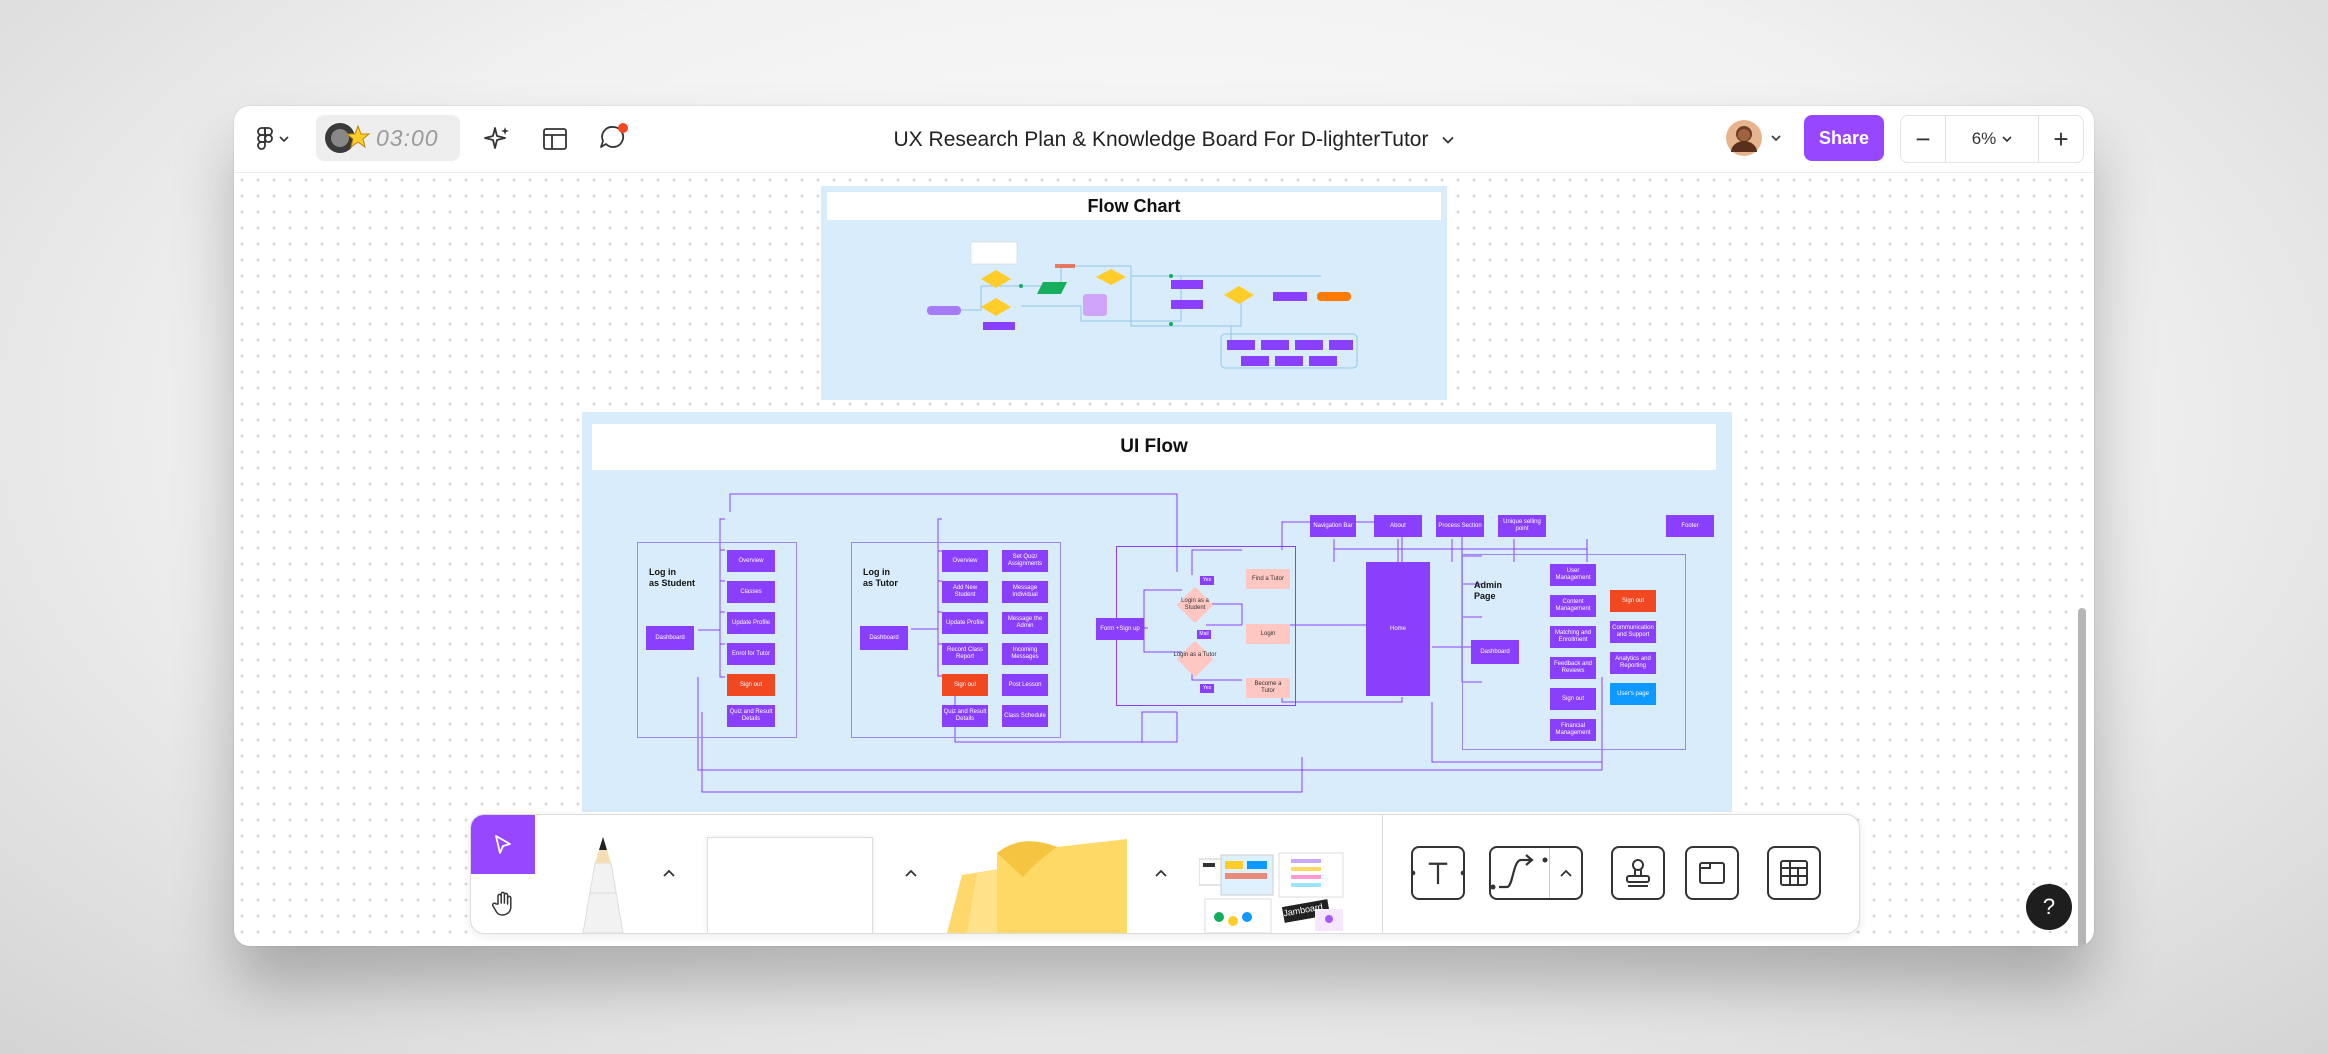 The height and width of the screenshot is (1054, 2328). What do you see at coordinates (1025, 561) in the screenshot?
I see `tutor-item: Set Quiz/ Assignments` at bounding box center [1025, 561].